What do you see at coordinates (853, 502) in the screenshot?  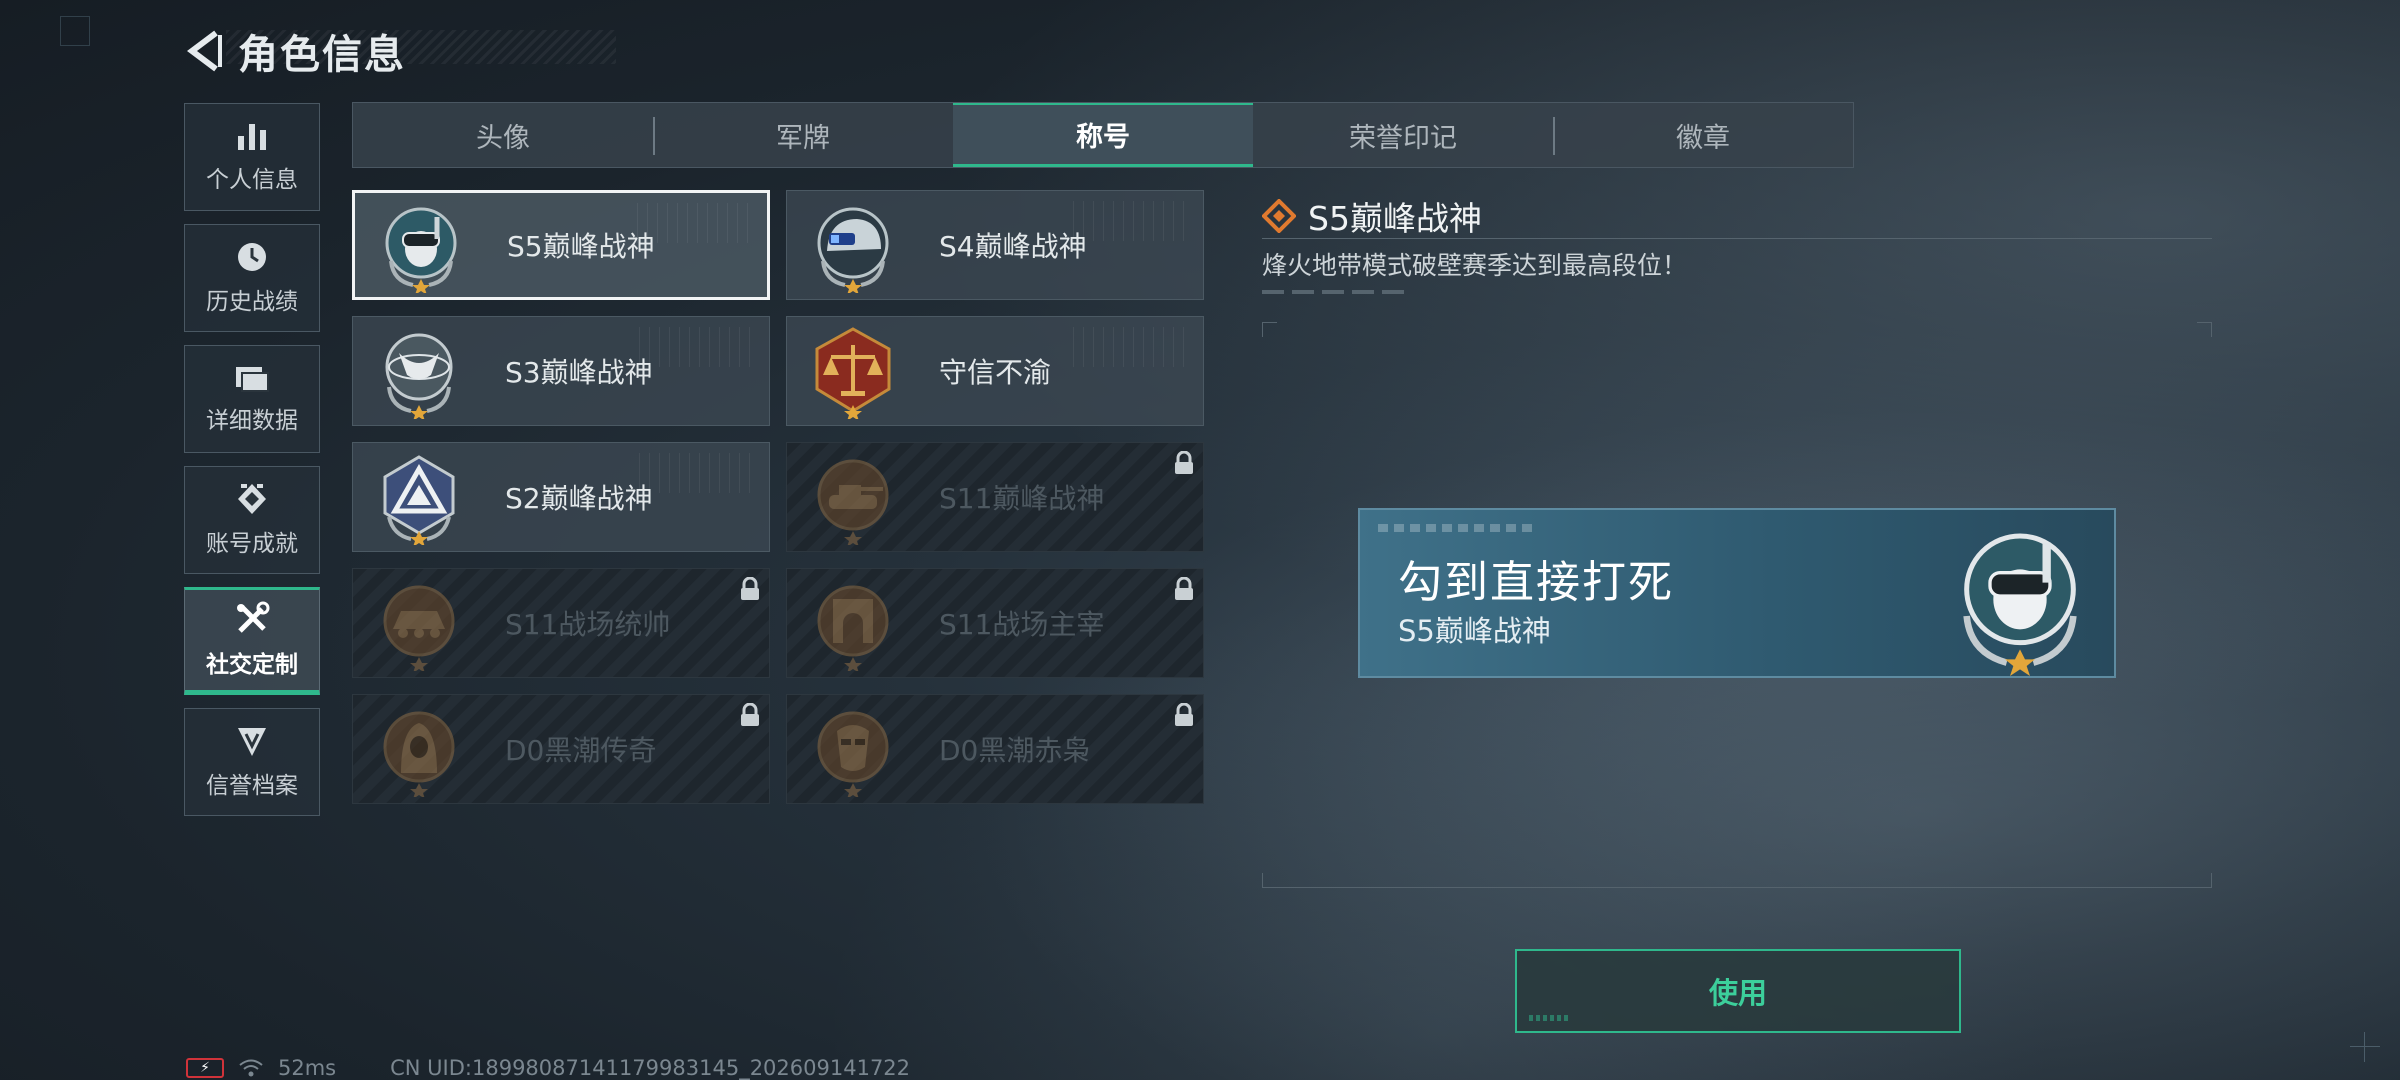 I see `tank-medal-icon` at bounding box center [853, 502].